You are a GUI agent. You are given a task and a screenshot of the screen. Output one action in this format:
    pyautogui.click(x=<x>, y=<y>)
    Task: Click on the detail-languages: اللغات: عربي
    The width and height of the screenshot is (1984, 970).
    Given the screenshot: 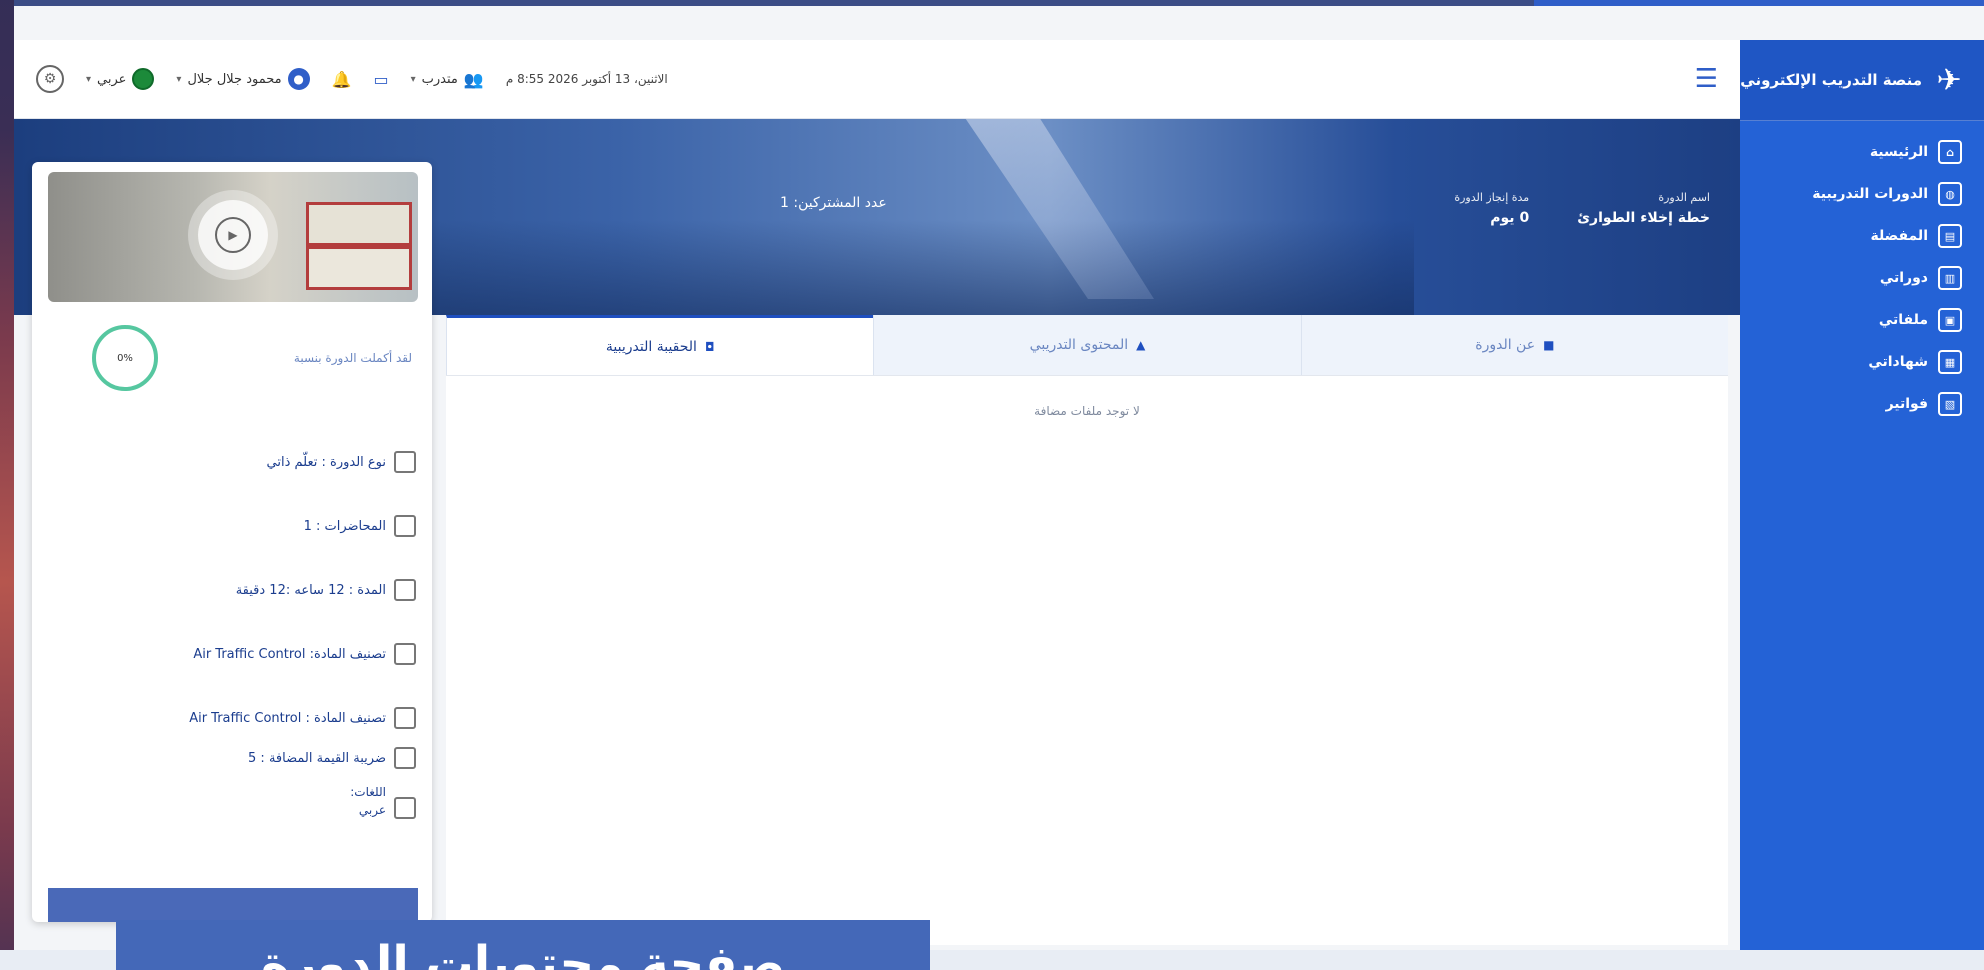 What is the action you would take?
    pyautogui.click(x=231, y=801)
    